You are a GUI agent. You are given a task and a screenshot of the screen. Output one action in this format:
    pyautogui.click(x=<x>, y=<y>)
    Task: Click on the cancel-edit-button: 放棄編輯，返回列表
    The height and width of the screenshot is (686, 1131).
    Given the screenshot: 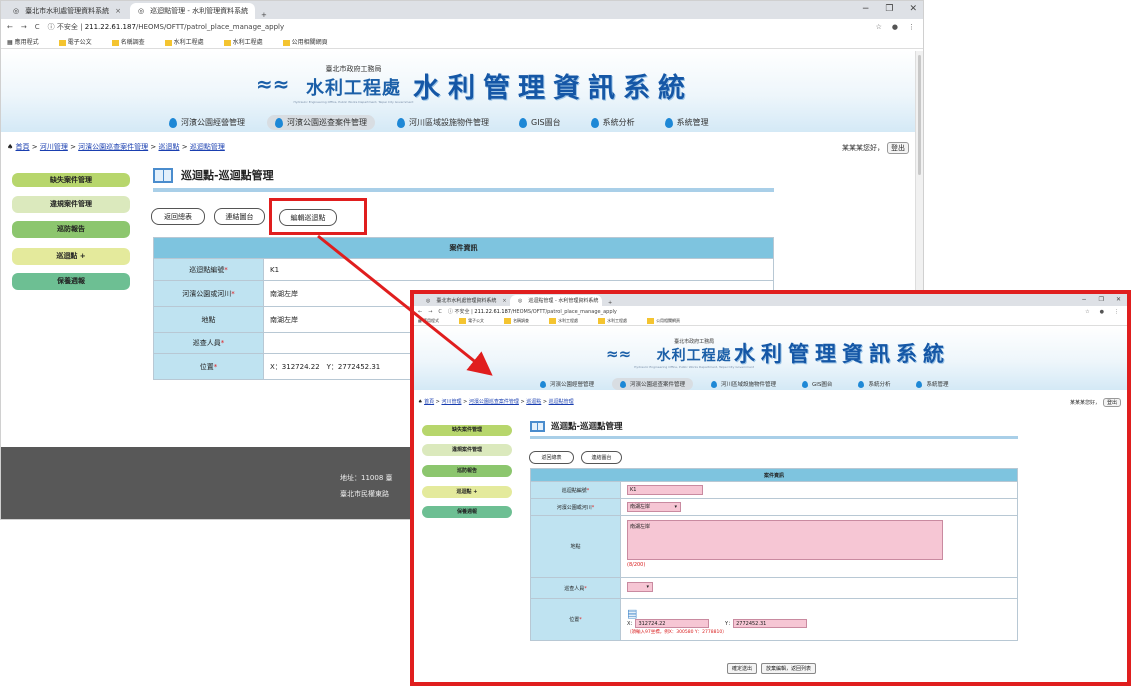 What is the action you would take?
    pyautogui.click(x=789, y=668)
    